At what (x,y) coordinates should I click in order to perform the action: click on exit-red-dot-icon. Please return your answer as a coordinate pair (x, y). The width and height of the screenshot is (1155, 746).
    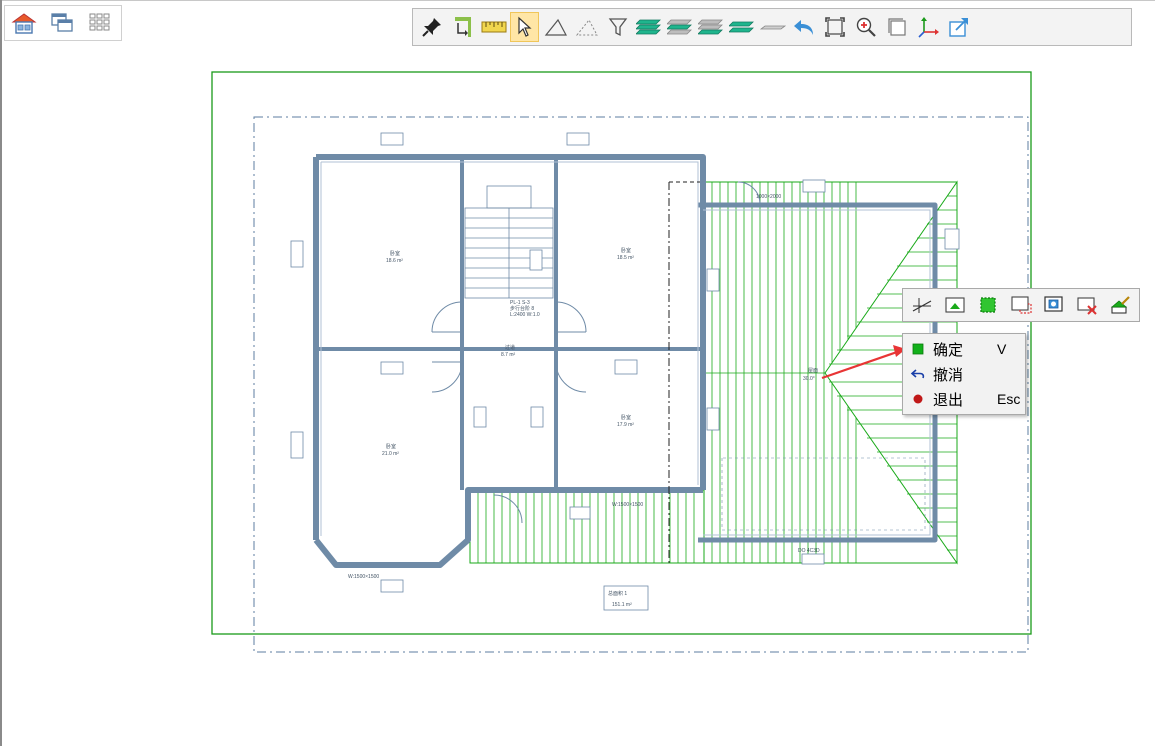
    Looking at the image, I should click on (918, 399).